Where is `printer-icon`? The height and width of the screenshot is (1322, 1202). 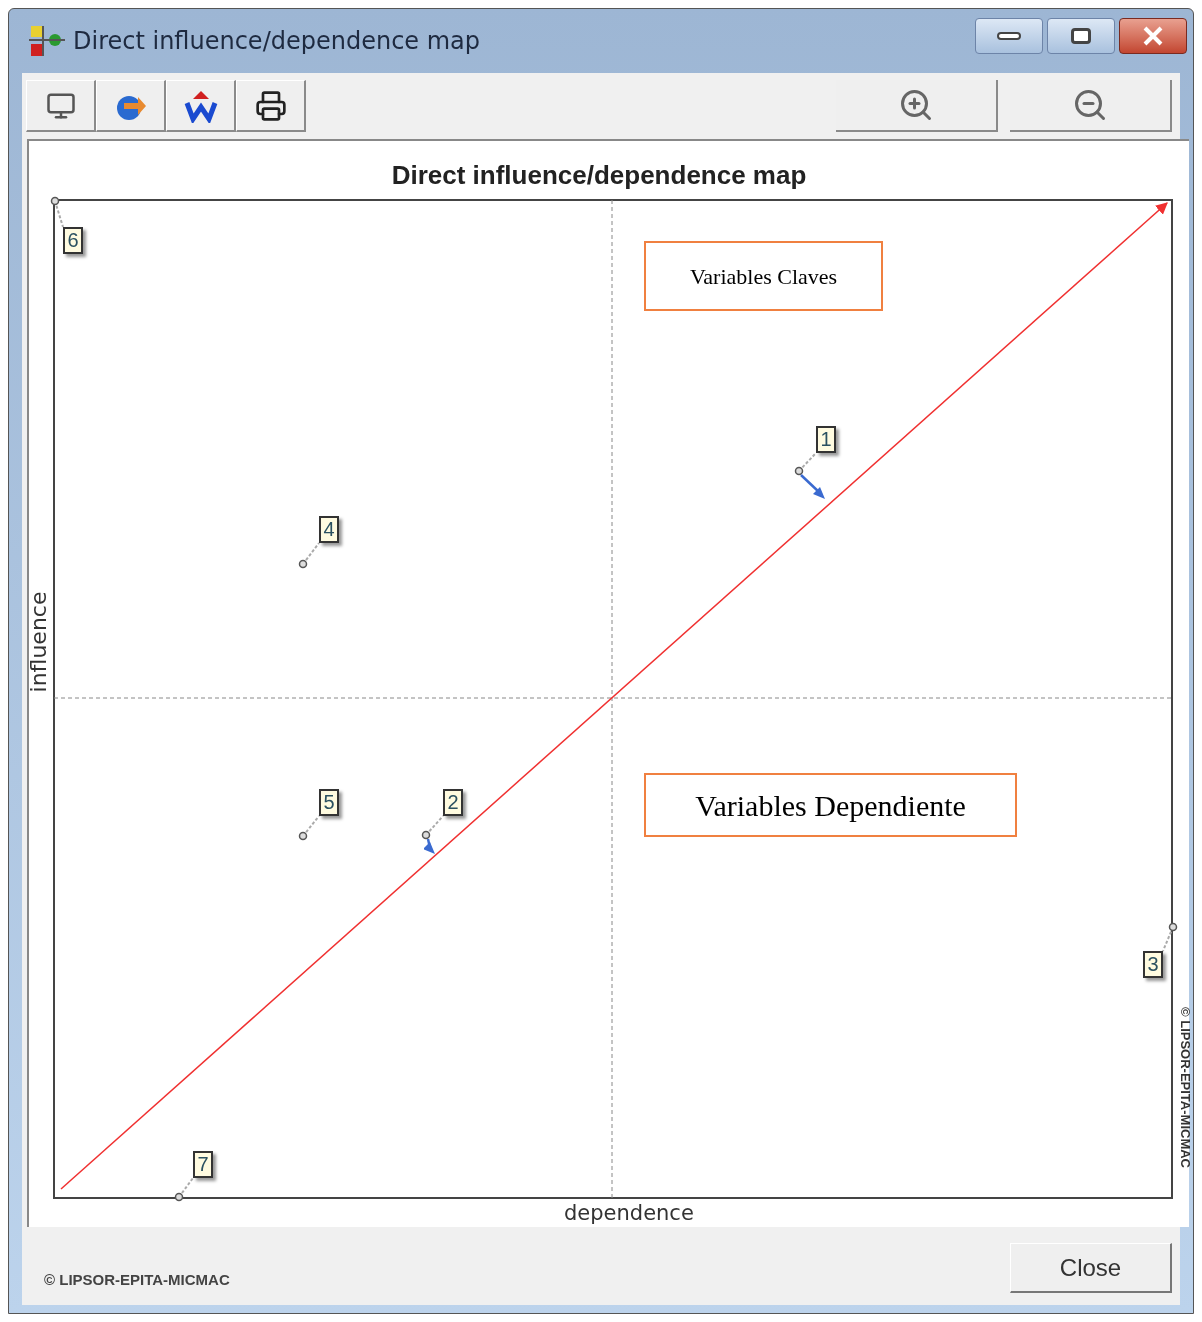 printer-icon is located at coordinates (270, 105).